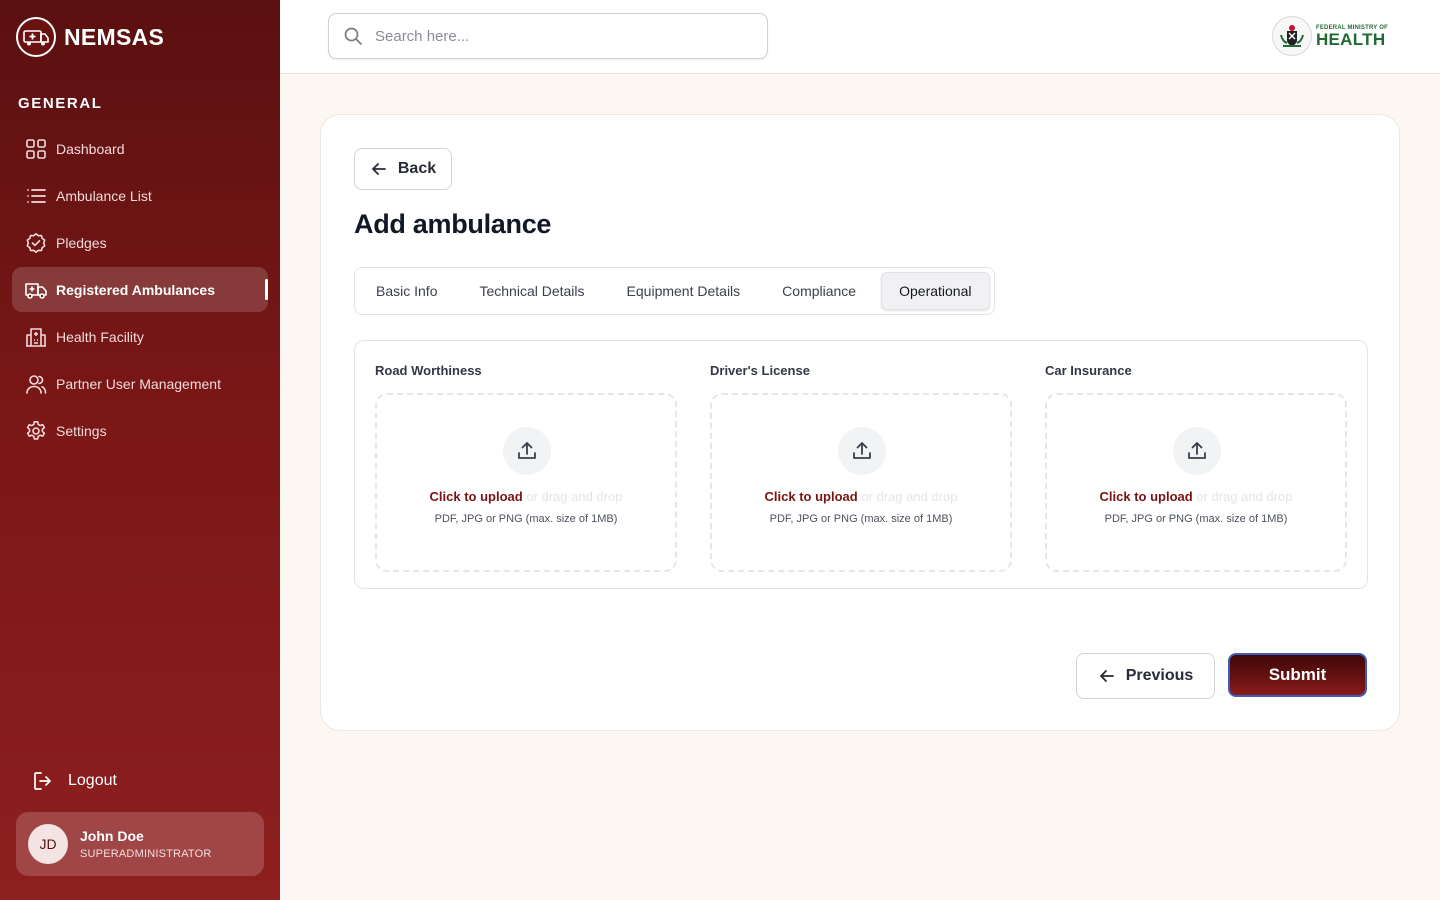 This screenshot has height=900, width=1440. I want to click on ambulance-icon, so click(36, 290).